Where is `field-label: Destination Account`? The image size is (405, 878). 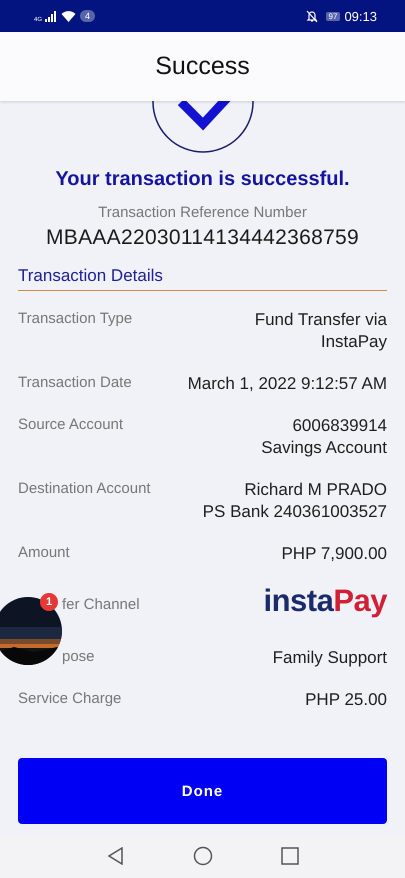
field-label: Destination Account is located at coordinates (85, 488).